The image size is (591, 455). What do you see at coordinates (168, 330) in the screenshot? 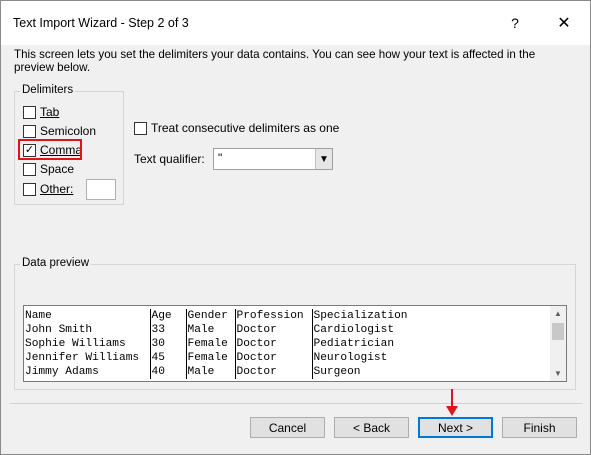
I see `table-cell: 33` at bounding box center [168, 330].